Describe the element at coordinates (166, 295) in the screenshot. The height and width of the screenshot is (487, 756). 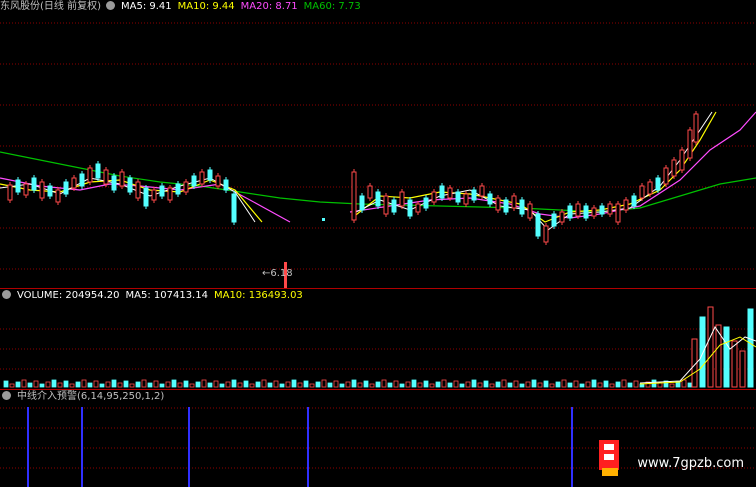
I see `vol-ma5-label: MA5: 107413.14` at that location.